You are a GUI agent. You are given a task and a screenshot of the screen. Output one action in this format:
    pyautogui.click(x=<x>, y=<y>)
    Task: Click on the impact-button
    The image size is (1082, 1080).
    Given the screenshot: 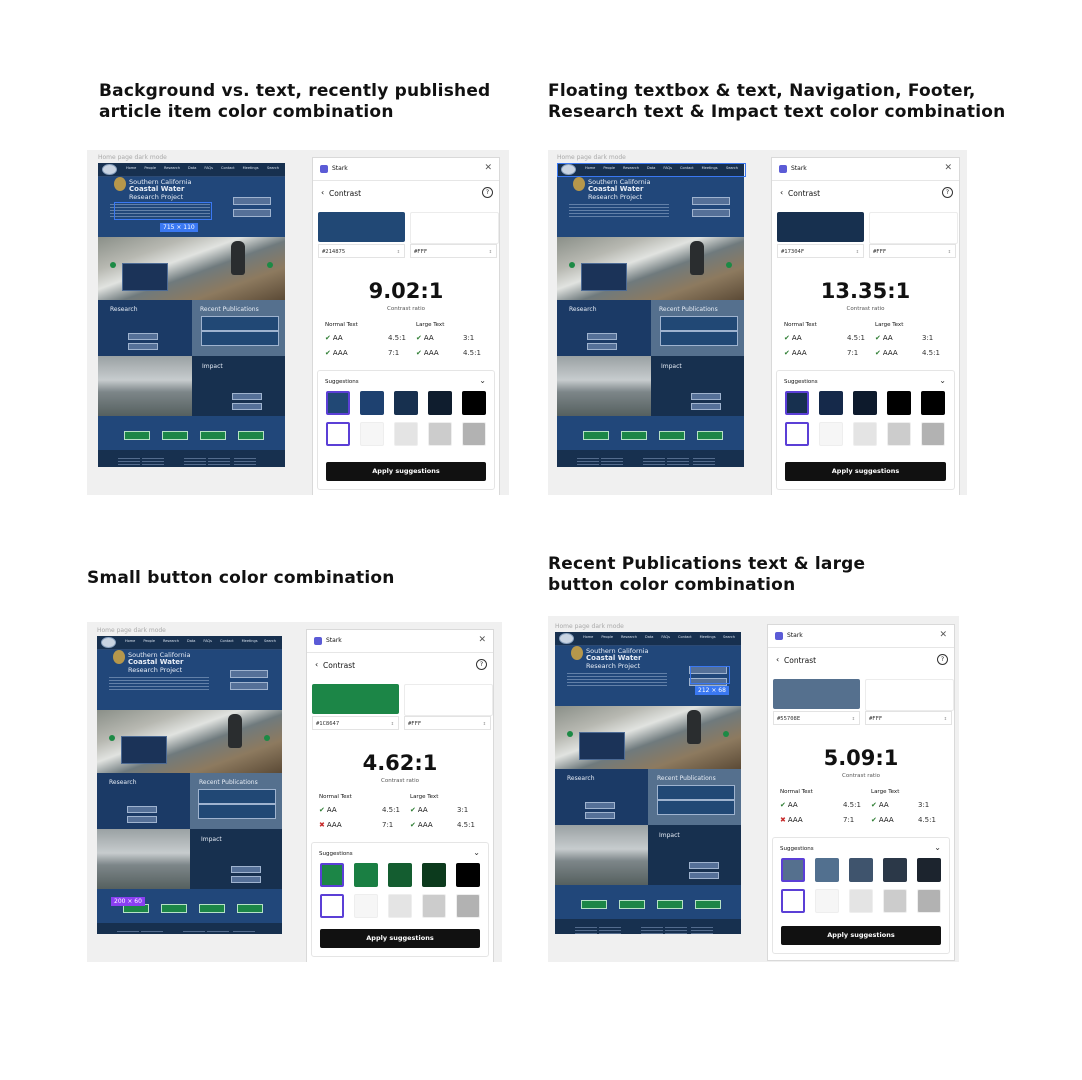 What is the action you would take?
    pyautogui.click(x=704, y=865)
    